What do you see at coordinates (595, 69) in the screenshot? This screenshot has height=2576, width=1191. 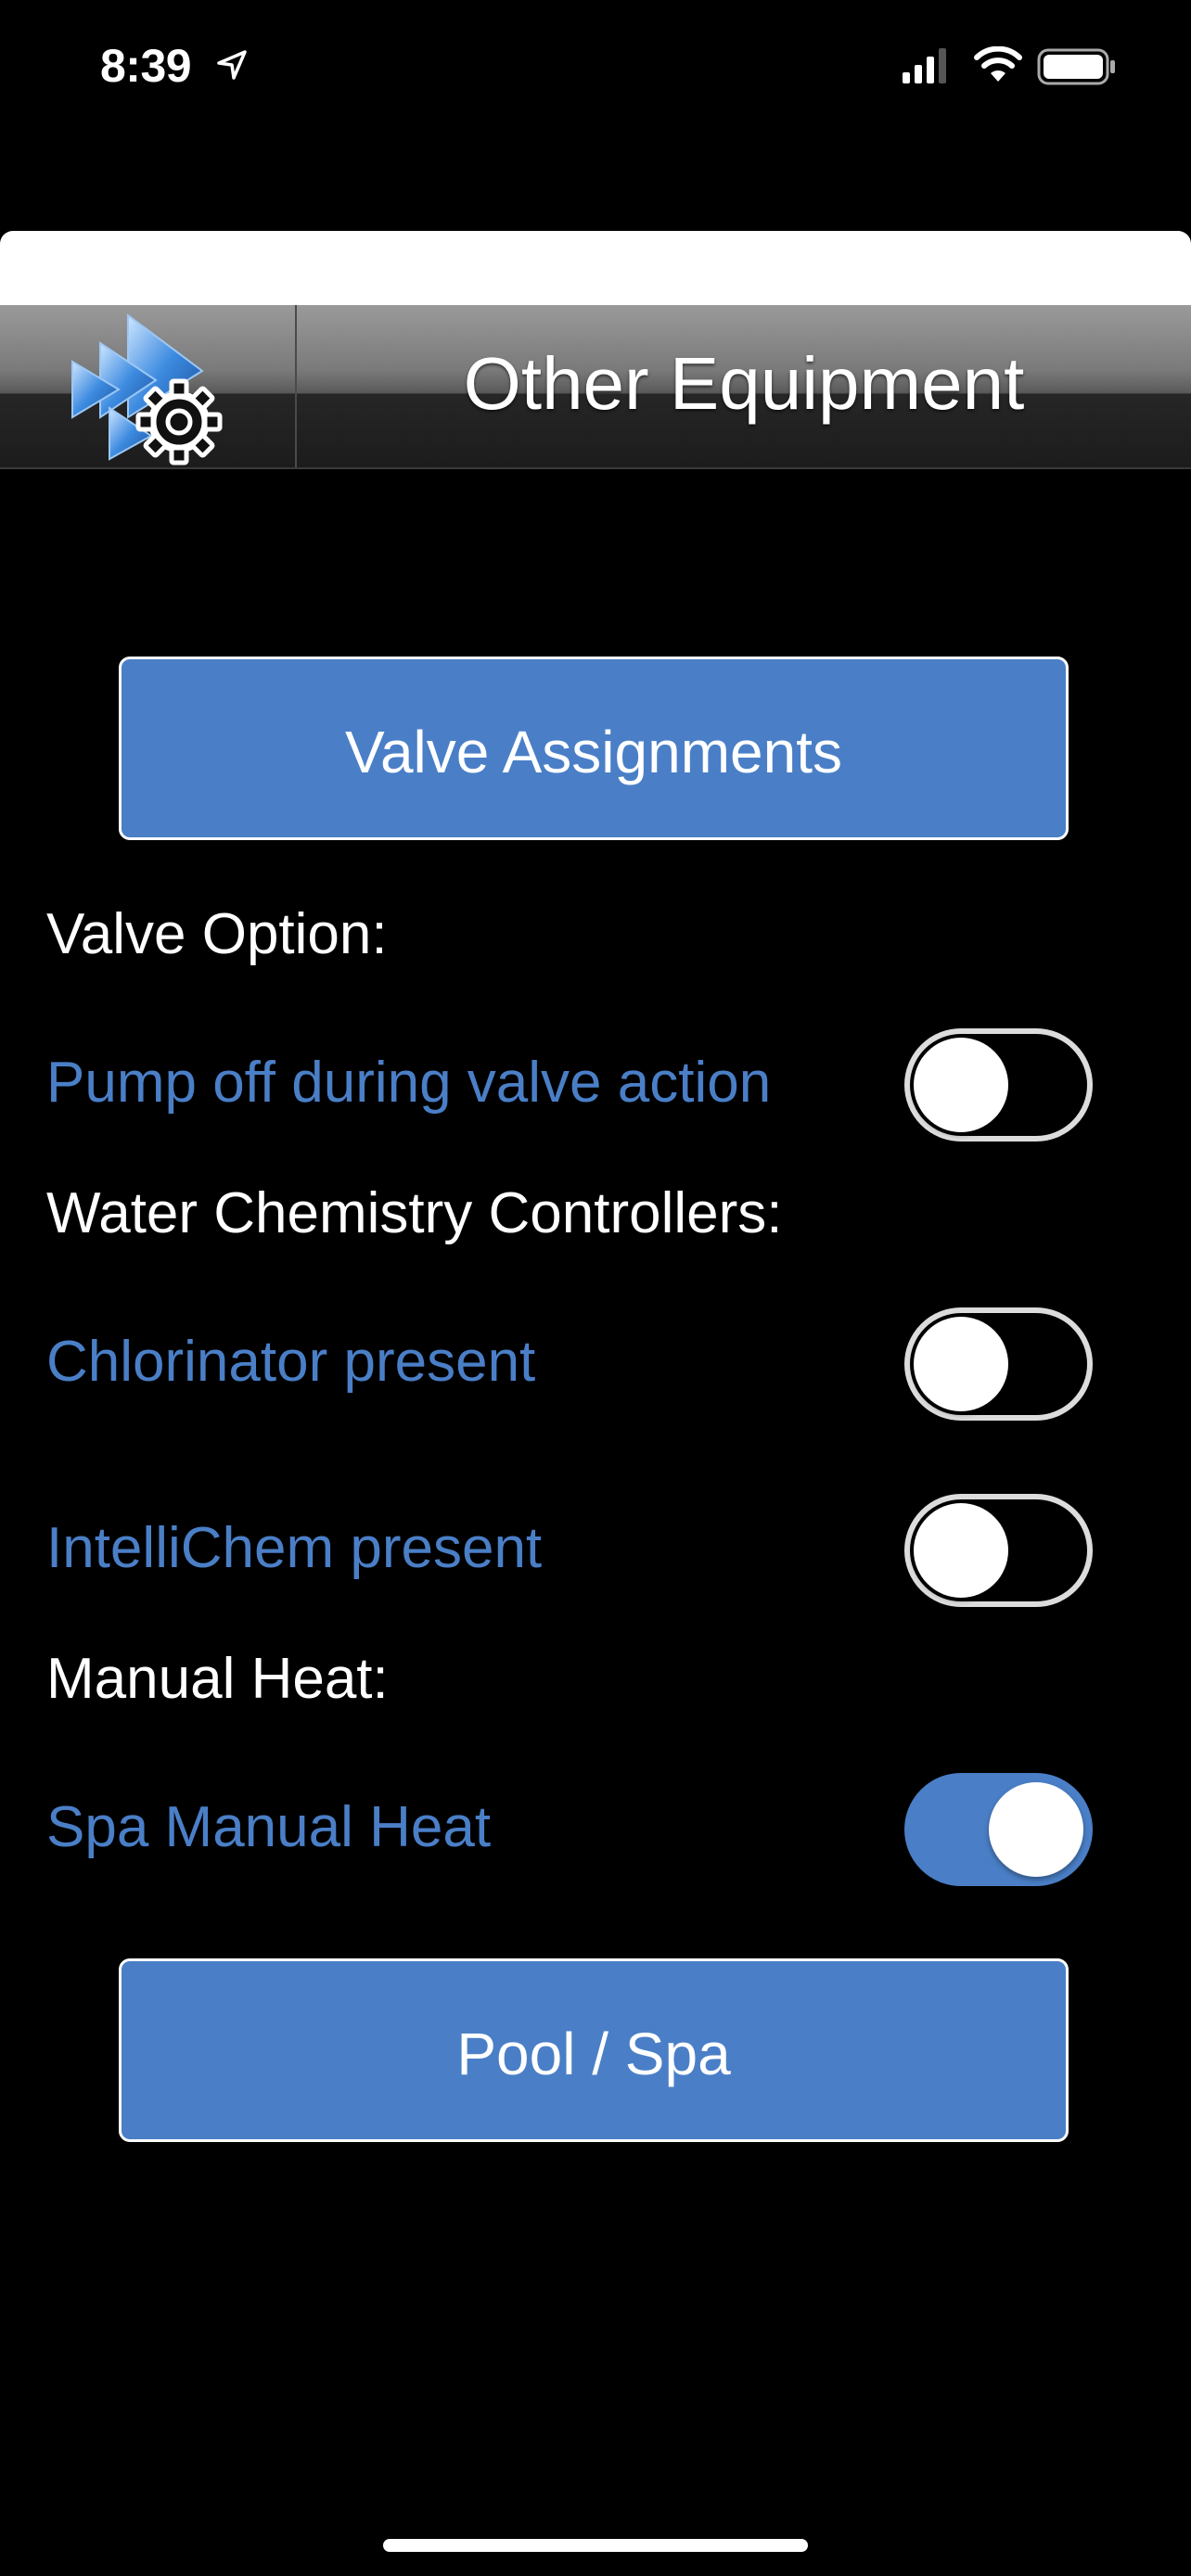 I see `status-bar: 8:39` at bounding box center [595, 69].